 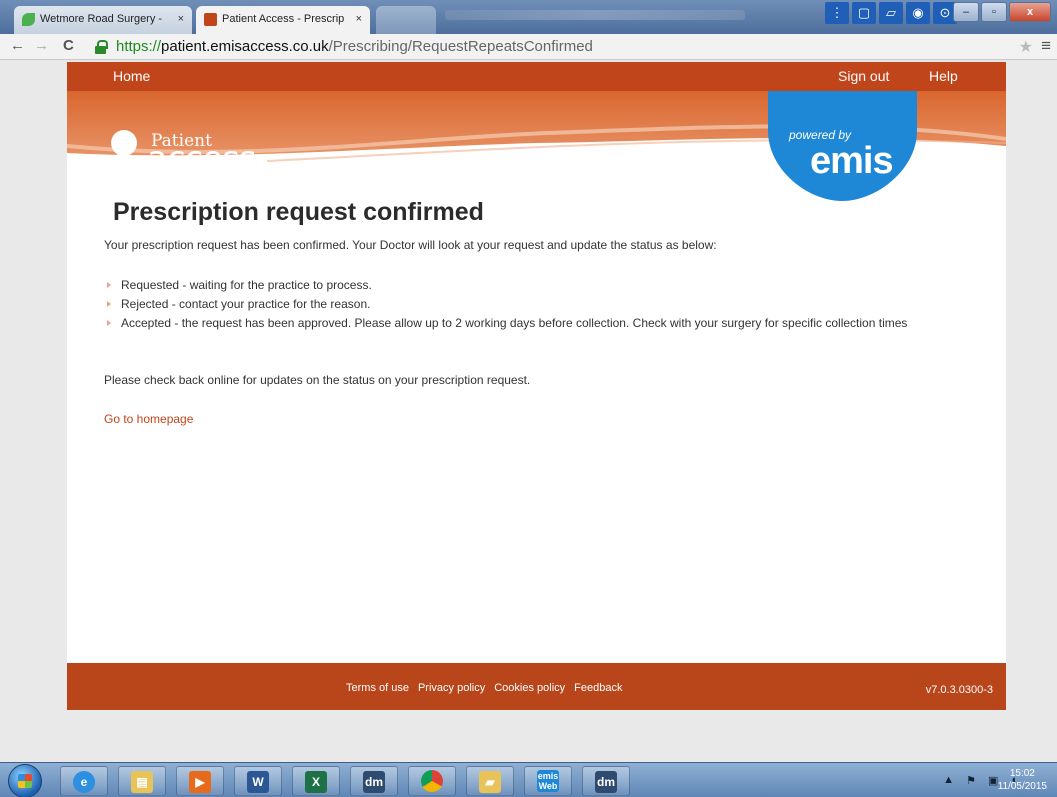 What do you see at coordinates (139, 46) in the screenshot?
I see `url-scheme: https://` at bounding box center [139, 46].